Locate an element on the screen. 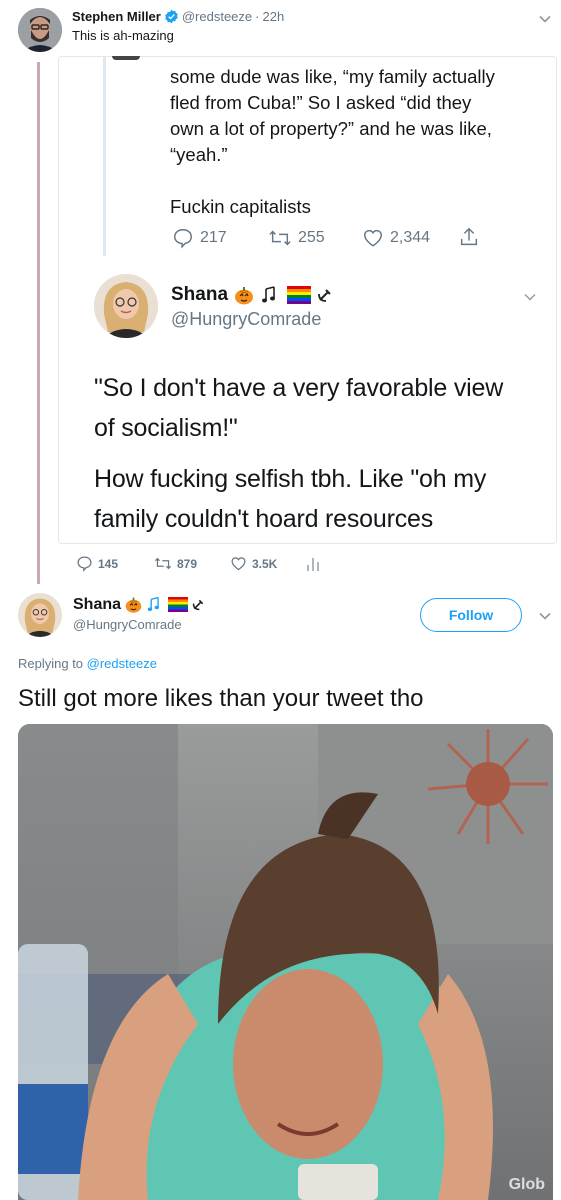 This screenshot has height=1200, width=561. quoted-like-stat: 2,344 is located at coordinates (396, 238).